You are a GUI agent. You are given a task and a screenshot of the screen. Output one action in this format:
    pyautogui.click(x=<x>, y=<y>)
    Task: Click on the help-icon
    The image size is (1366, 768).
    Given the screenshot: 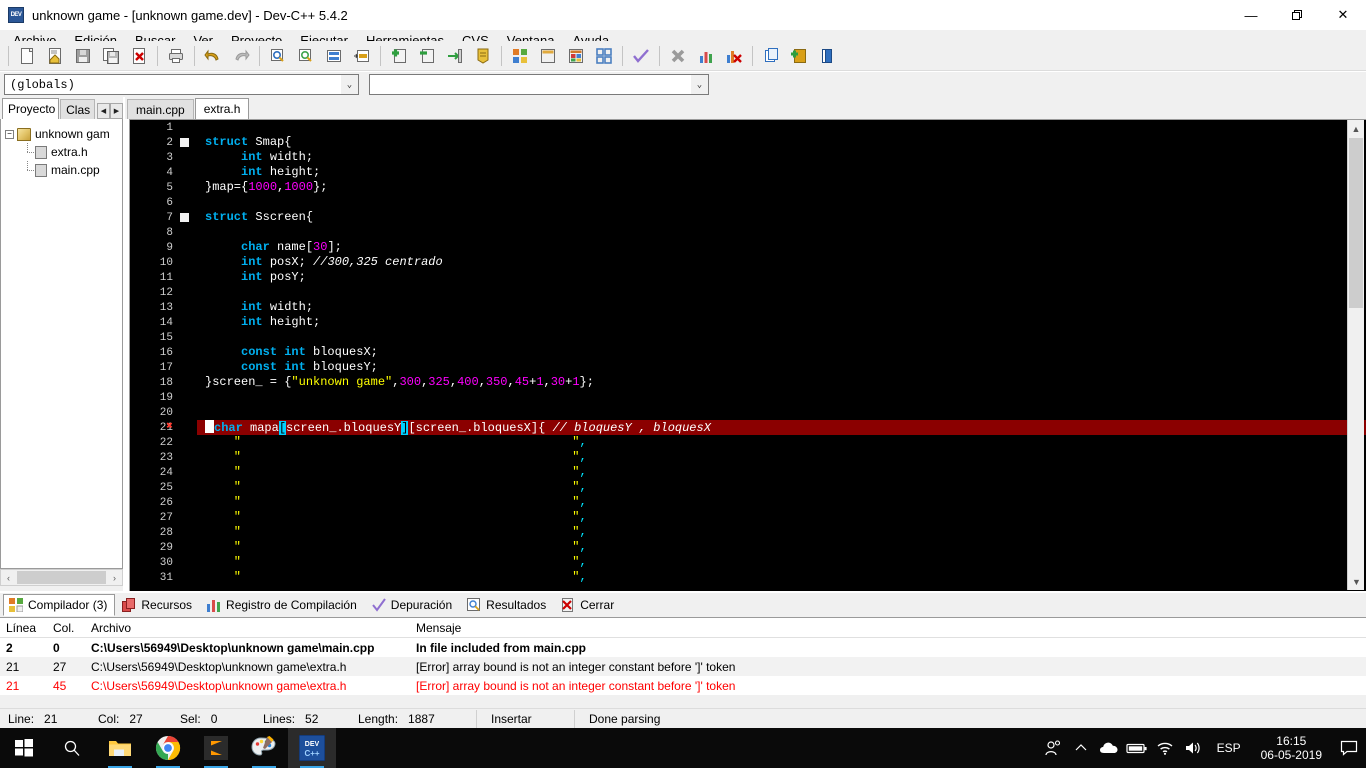 What is the action you would take?
    pyautogui.click(x=827, y=56)
    